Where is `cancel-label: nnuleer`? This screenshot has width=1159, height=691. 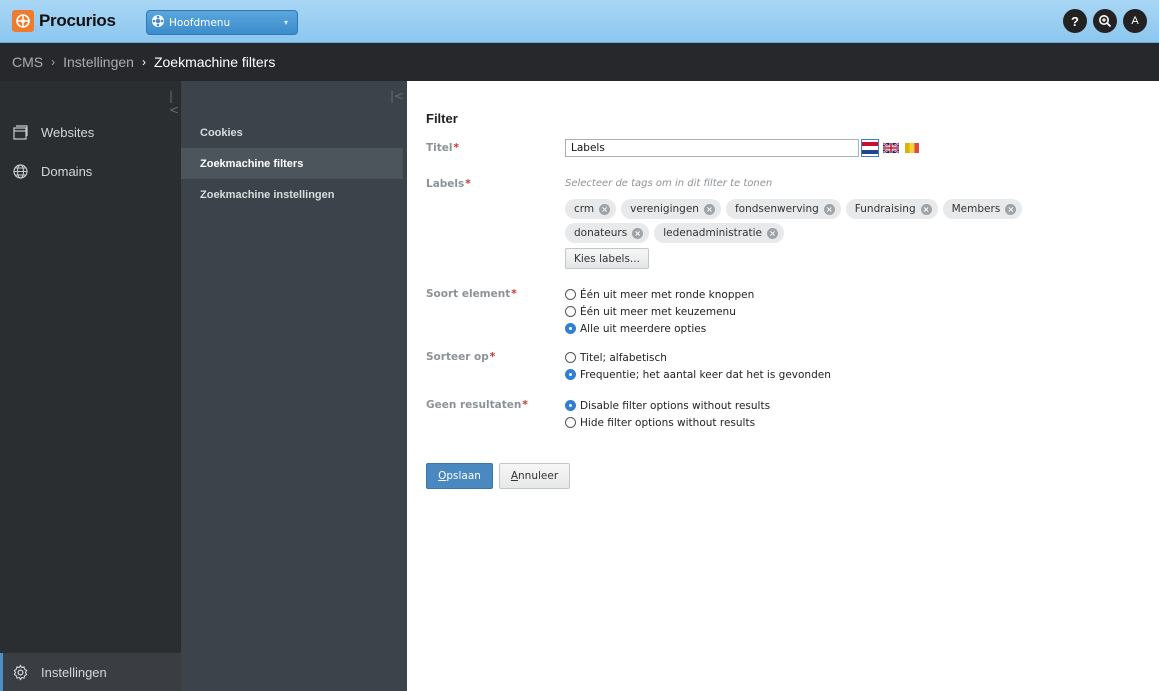 cancel-label: nnuleer is located at coordinates (538, 476).